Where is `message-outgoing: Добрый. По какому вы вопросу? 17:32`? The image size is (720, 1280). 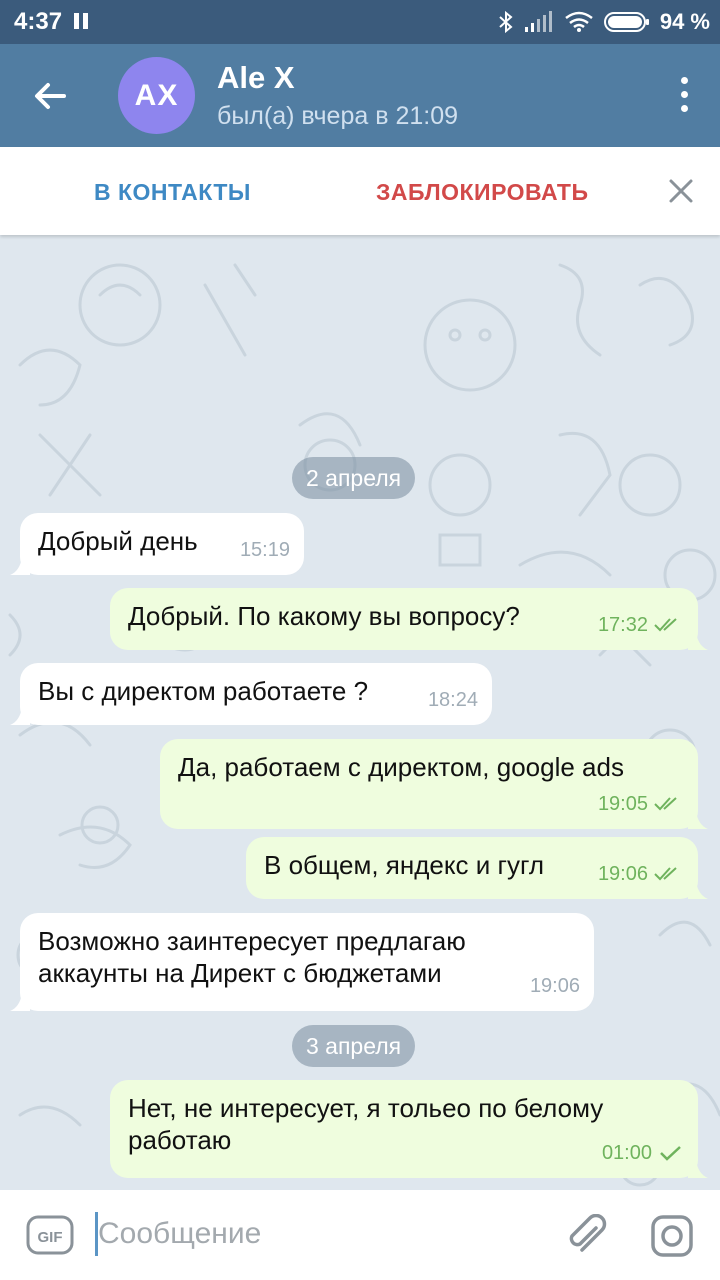 message-outgoing: Добрый. По какому вы вопросу? 17:32 is located at coordinates (409, 619).